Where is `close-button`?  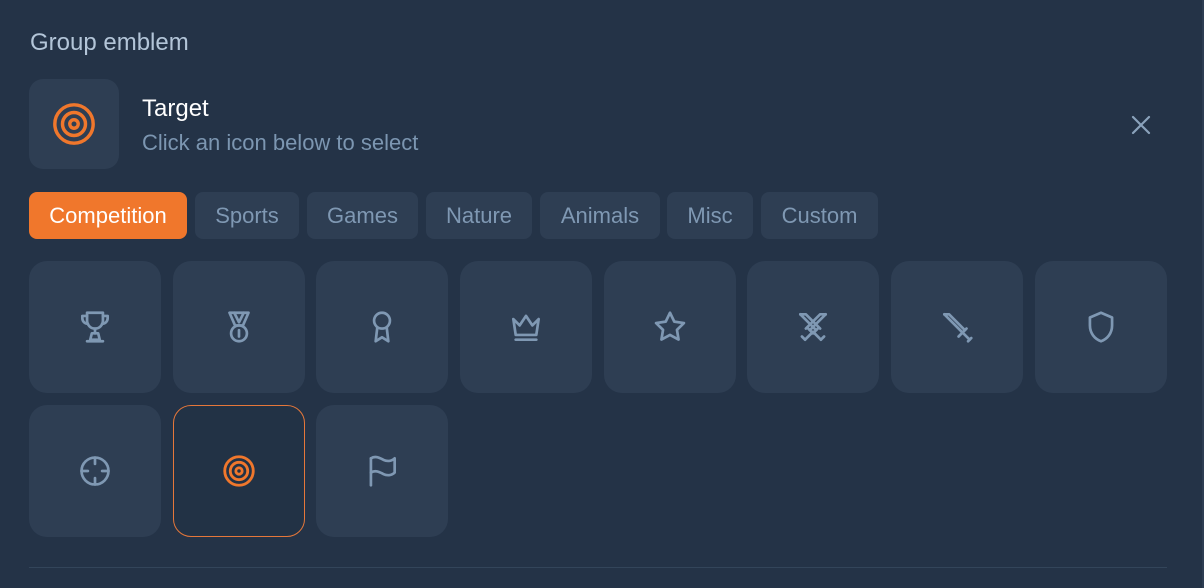
close-button is located at coordinates (1141, 125).